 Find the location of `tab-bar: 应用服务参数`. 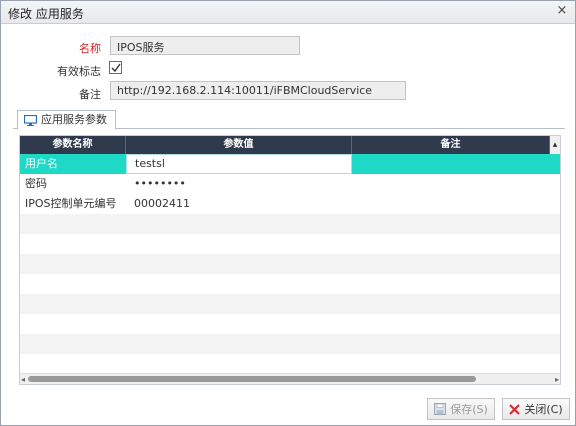

tab-bar: 应用服务参数 is located at coordinates (289, 119).